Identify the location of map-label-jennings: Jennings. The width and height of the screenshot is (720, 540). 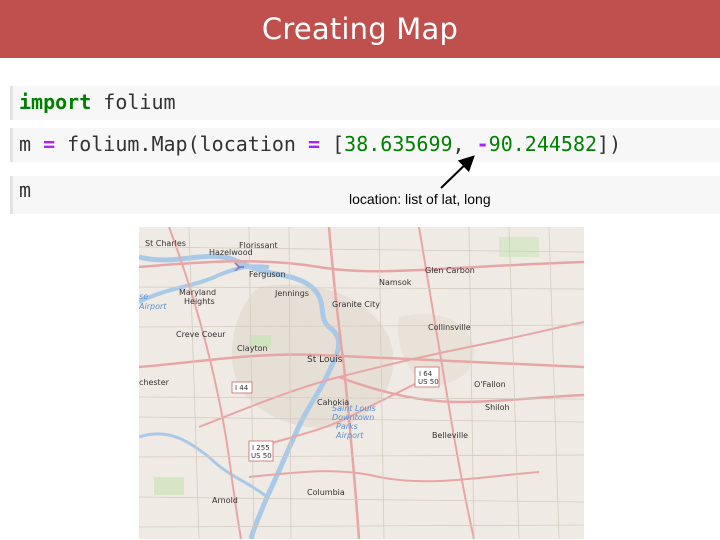
(291, 293).